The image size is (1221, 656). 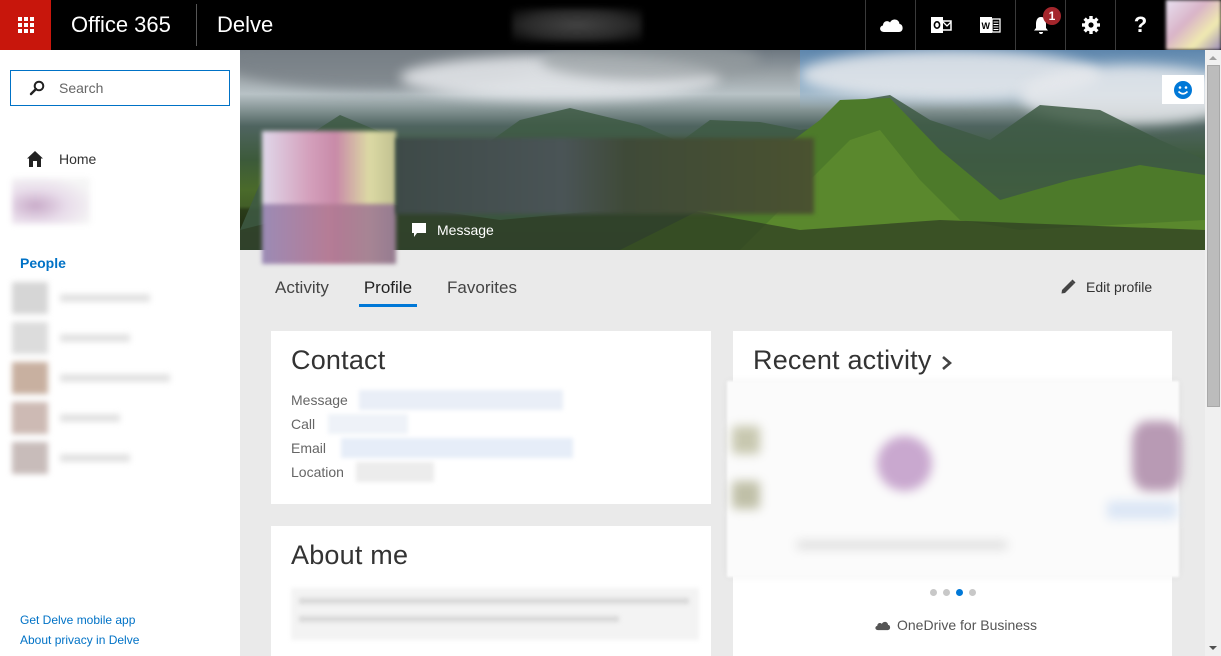 I want to click on app-launcher-button, so click(x=25, y=25).